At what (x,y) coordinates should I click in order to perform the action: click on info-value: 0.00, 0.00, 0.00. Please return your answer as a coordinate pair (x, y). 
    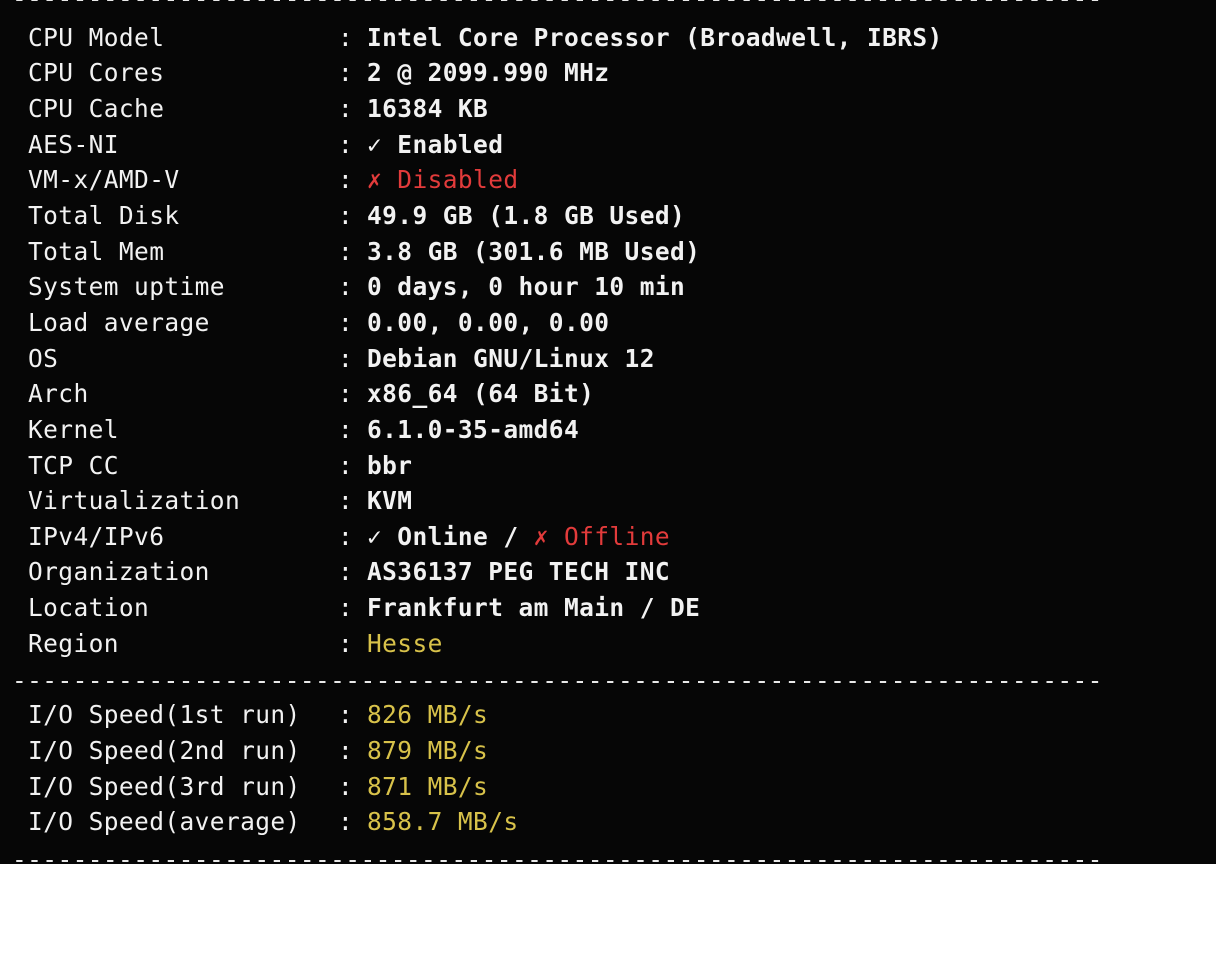
    Looking at the image, I should click on (488, 322).